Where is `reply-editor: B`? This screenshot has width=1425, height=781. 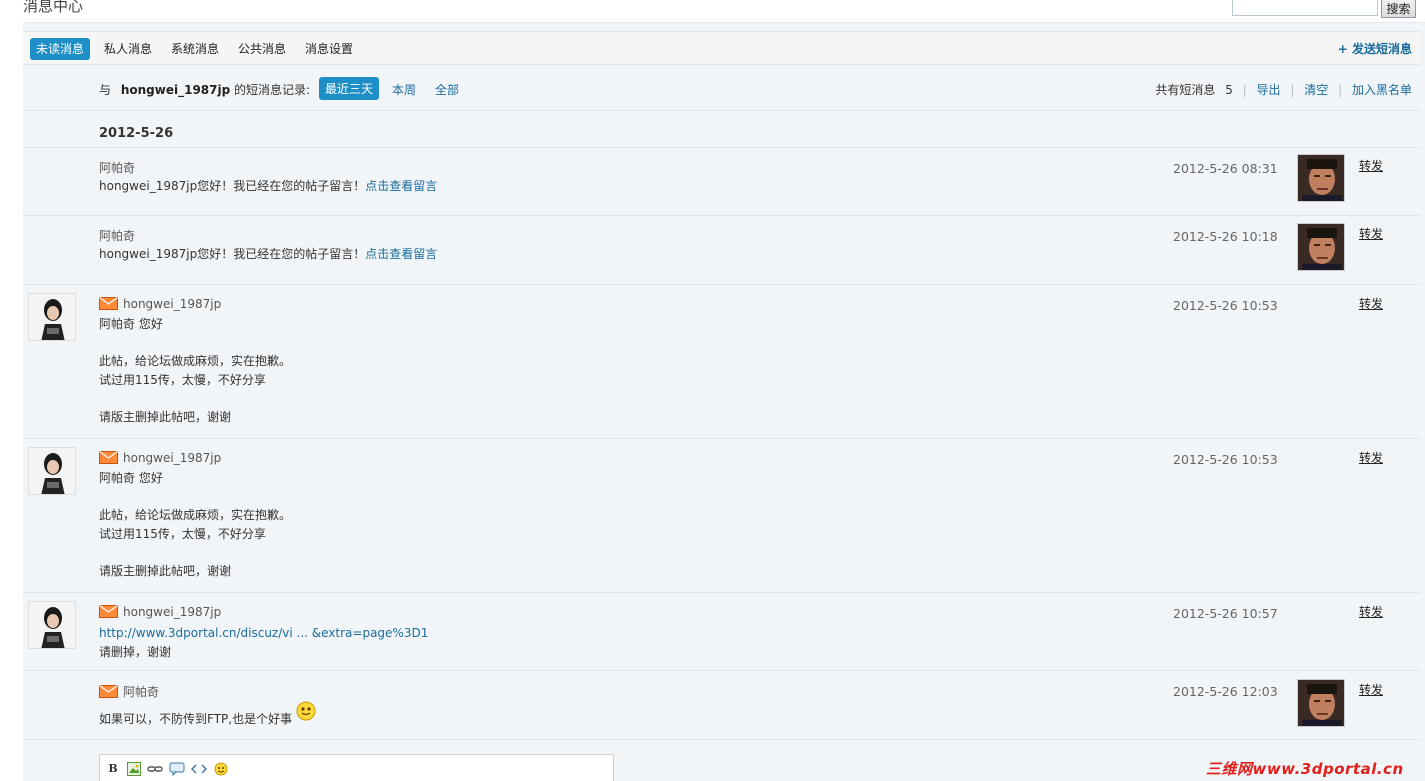 reply-editor: B is located at coordinates (356, 767).